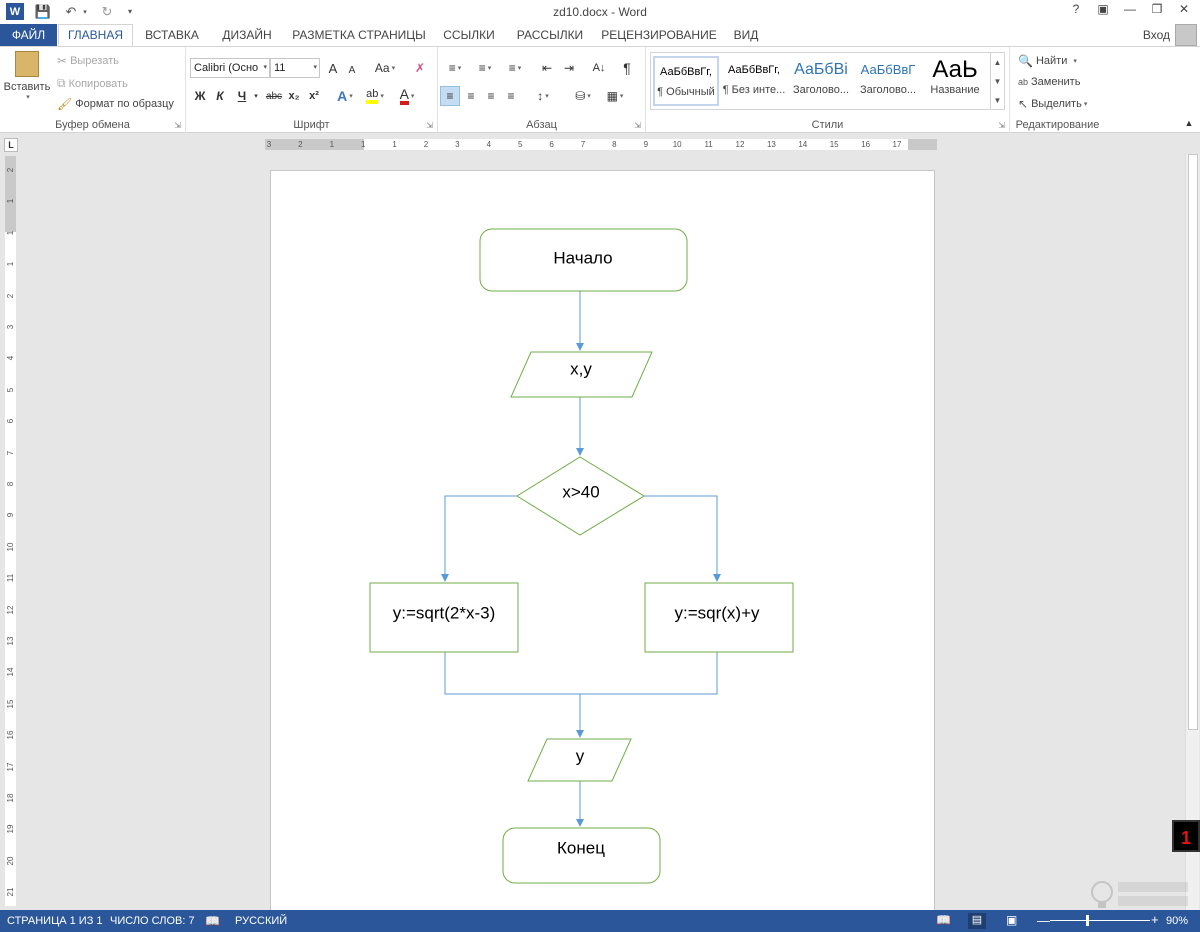 The height and width of the screenshot is (932, 1200). What do you see at coordinates (115, 104) in the screenshot?
I see `format-painter-button: 🖌 Формат по образцу` at bounding box center [115, 104].